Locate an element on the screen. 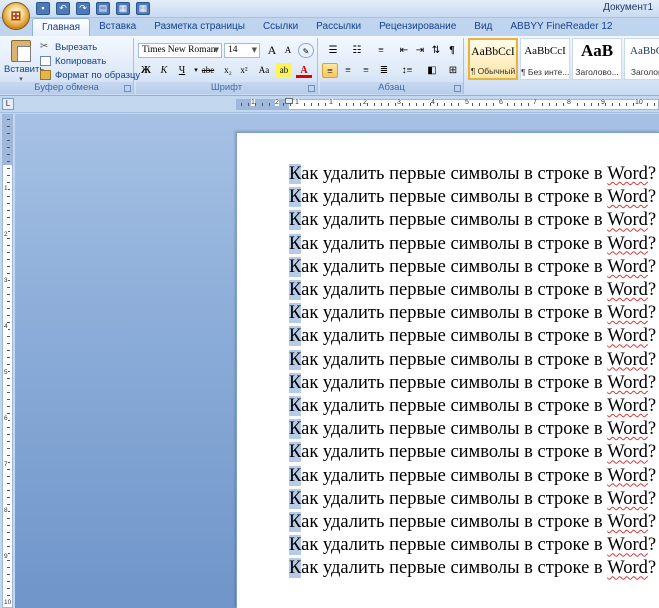 This screenshot has height=608, width=659. font-size-select: 14 ▼ is located at coordinates (242, 50).